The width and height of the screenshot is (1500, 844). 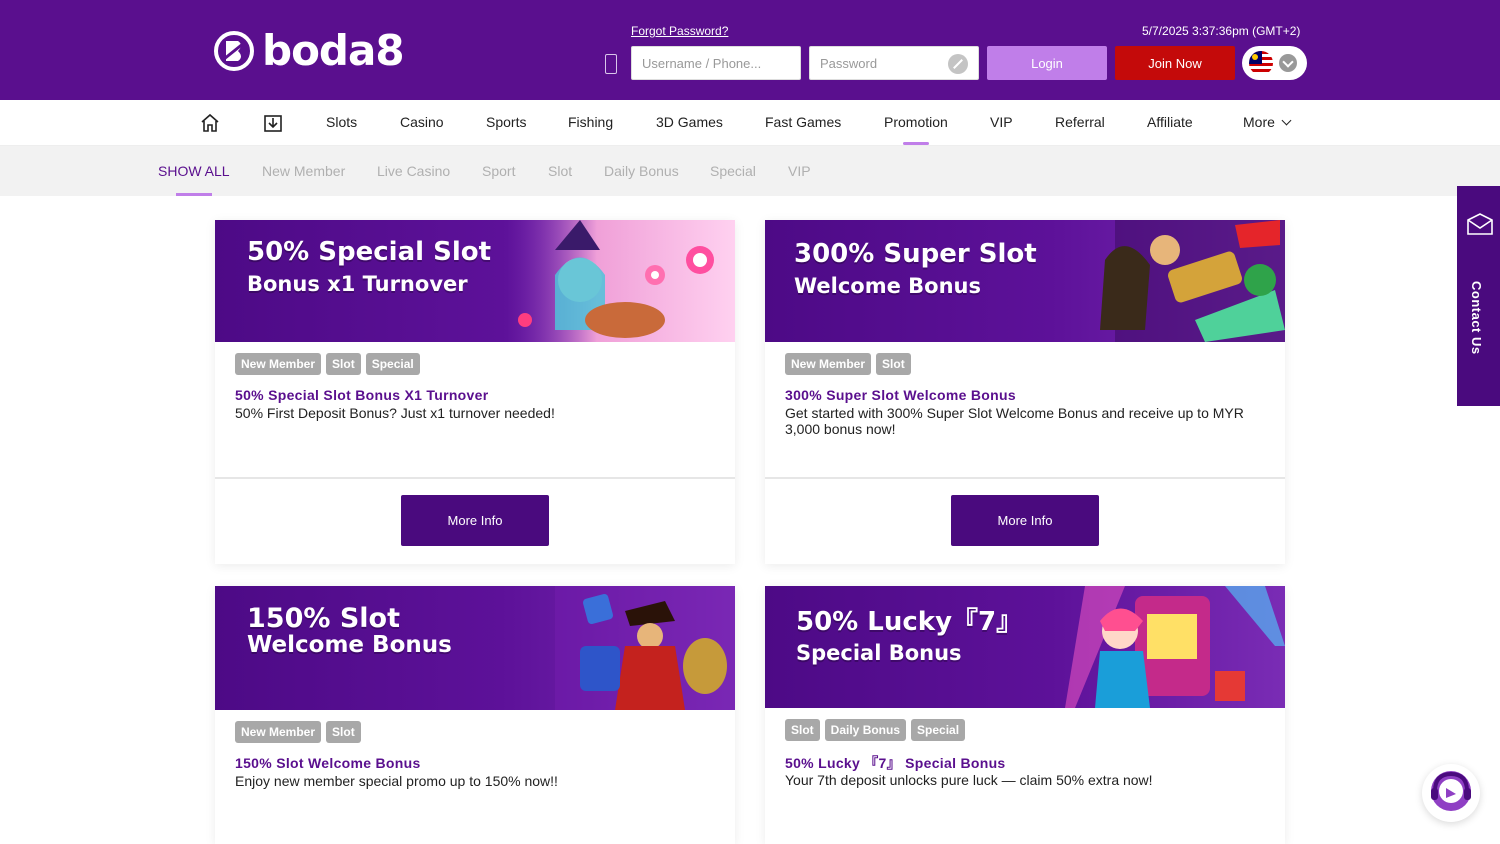 I want to click on nav-affiliate: Affiliate, so click(x=1170, y=123).